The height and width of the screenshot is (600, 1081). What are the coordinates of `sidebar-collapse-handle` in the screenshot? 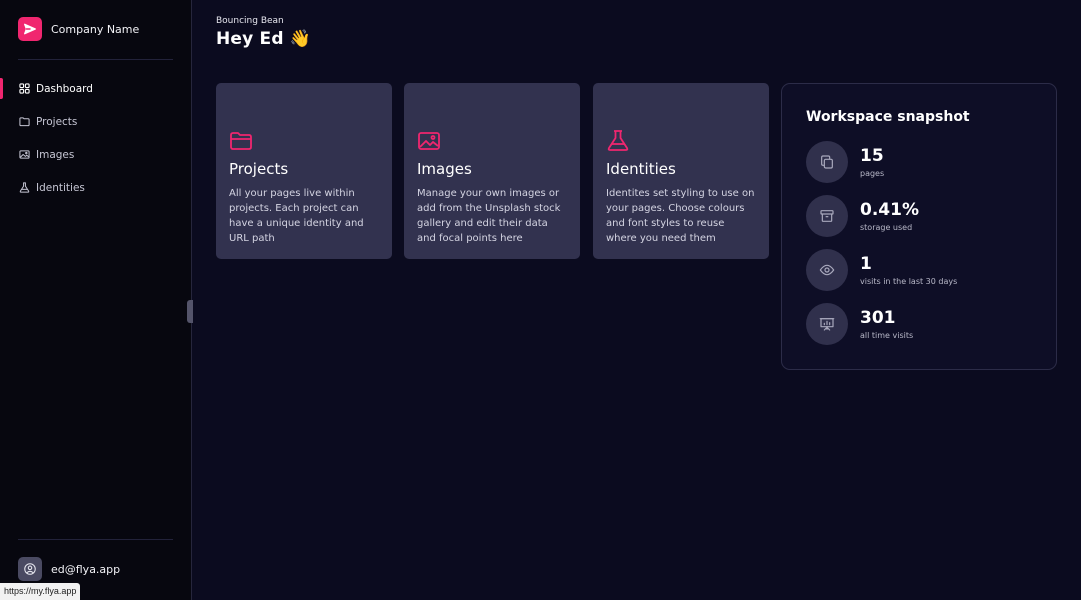 It's located at (190, 311).